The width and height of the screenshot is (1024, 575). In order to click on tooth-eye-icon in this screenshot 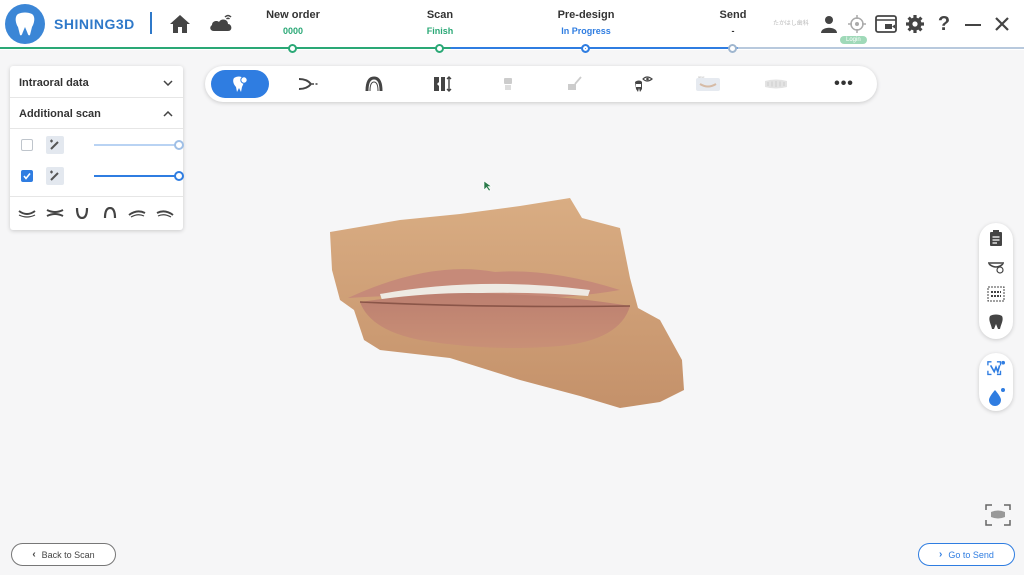, I will do `click(644, 84)`.